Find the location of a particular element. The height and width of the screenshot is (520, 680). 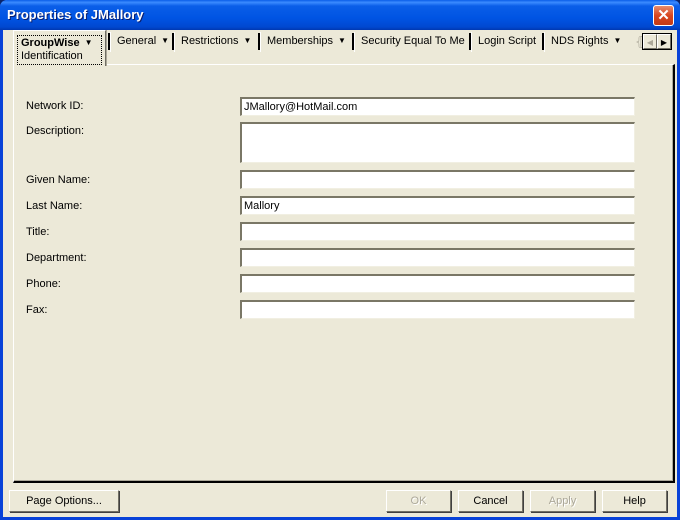

apply-button: Apply is located at coordinates (562, 501).